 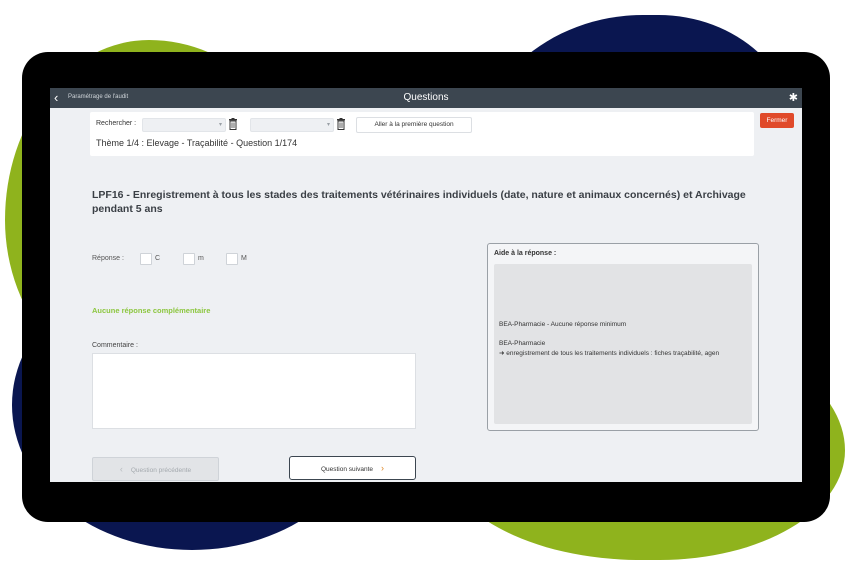 I want to click on response-option-label: M, so click(x=244, y=258).